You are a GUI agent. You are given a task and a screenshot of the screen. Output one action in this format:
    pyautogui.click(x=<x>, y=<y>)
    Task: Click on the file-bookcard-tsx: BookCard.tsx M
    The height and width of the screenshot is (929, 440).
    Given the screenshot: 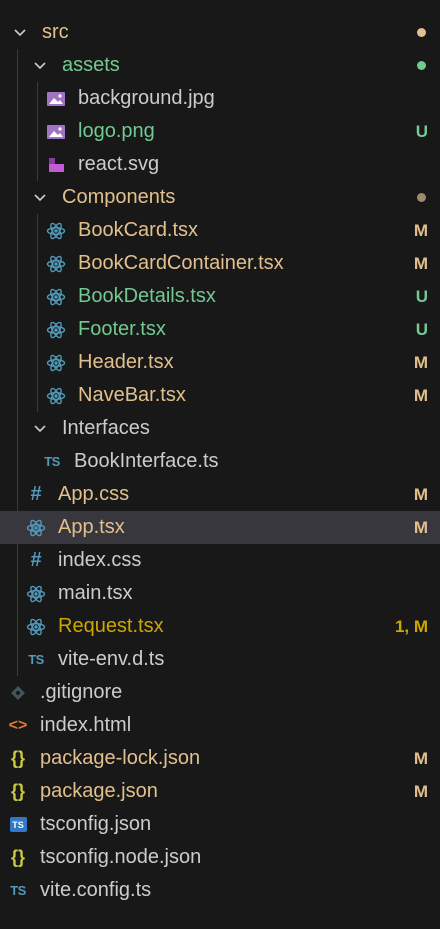 What is the action you would take?
    pyautogui.click(x=220, y=230)
    